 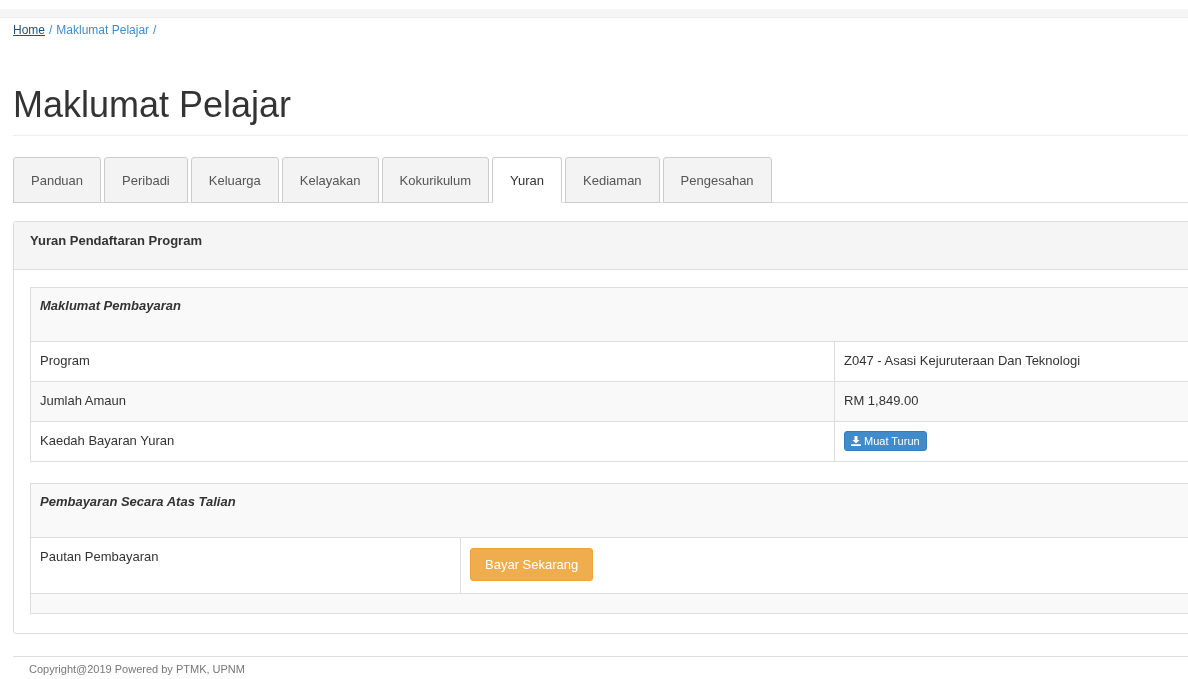 I want to click on tab: Yuran, so click(x=527, y=180).